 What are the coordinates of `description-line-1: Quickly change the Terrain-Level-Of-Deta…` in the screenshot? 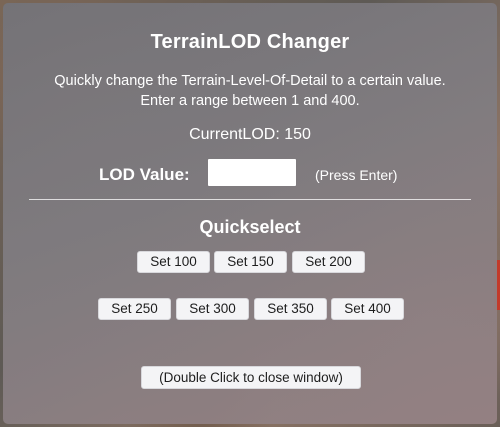 It's located at (250, 81).